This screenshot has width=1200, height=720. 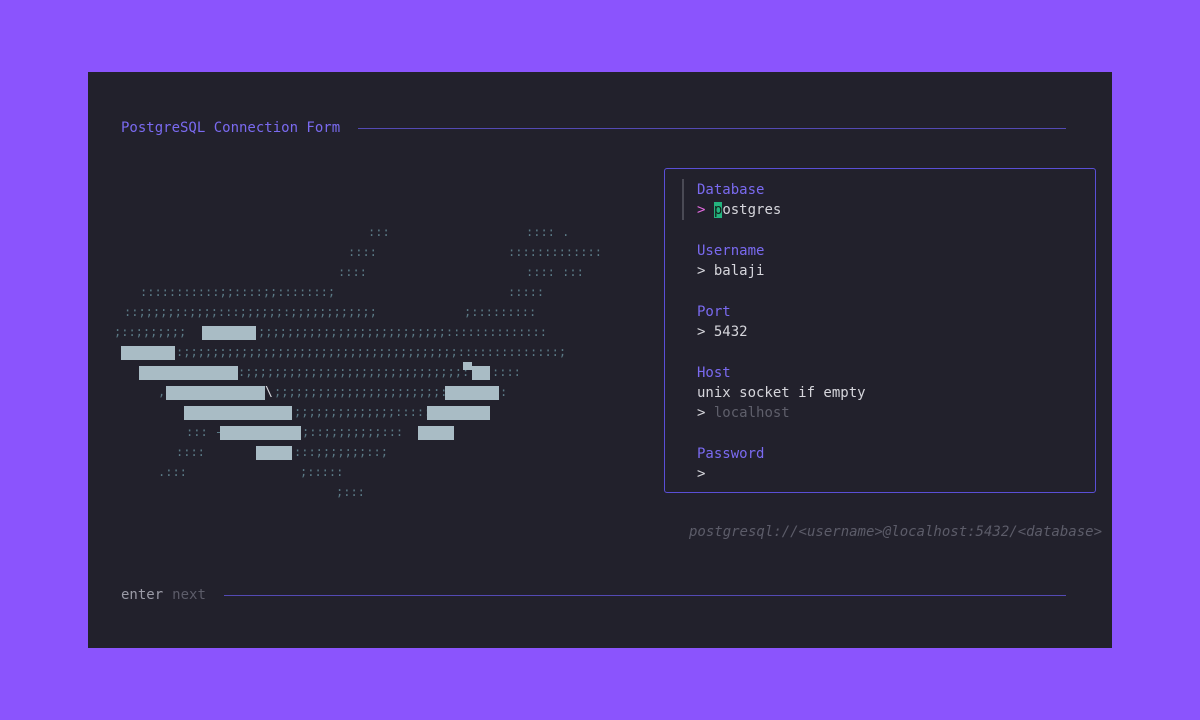 I want to click on footer-divider, so click(x=644, y=595).